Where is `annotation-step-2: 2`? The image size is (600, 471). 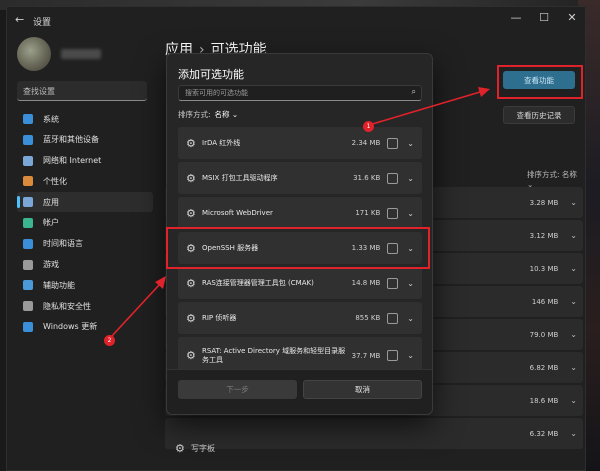
annotation-step-2: 2 is located at coordinates (109, 340).